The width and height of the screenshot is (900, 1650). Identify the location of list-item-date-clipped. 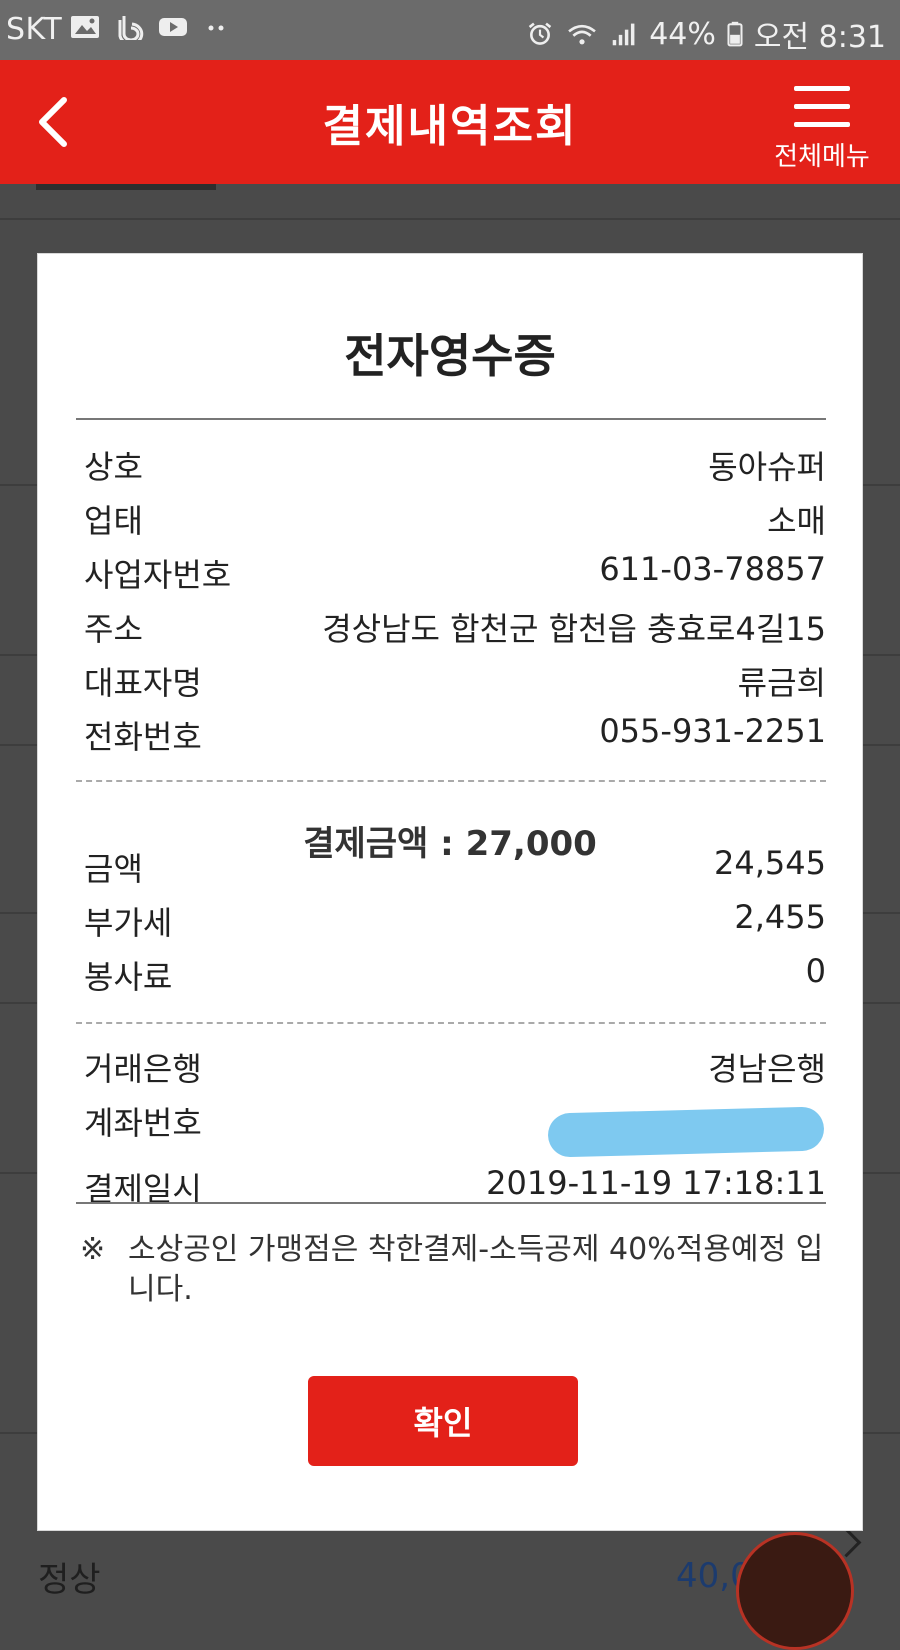
(126, 187).